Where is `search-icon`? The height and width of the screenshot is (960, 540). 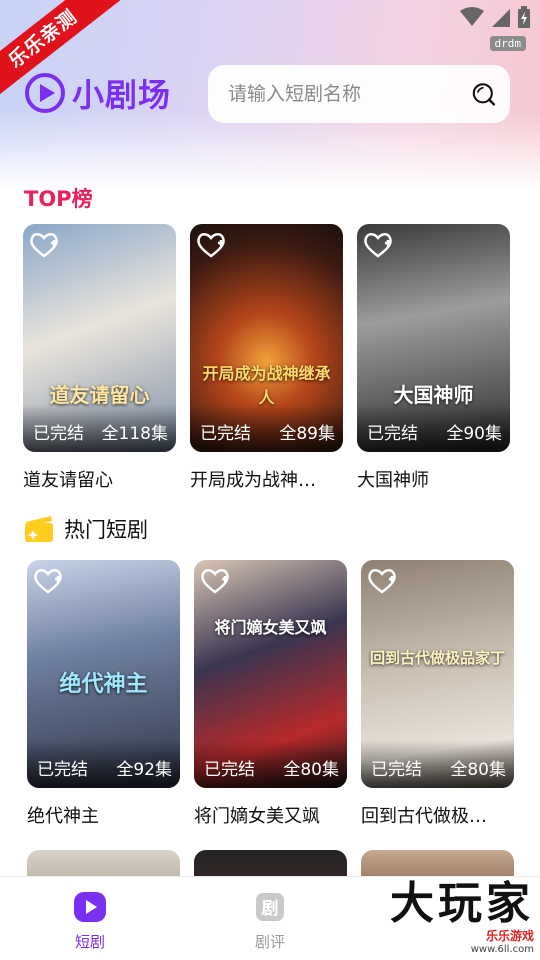
search-icon is located at coordinates (483, 94).